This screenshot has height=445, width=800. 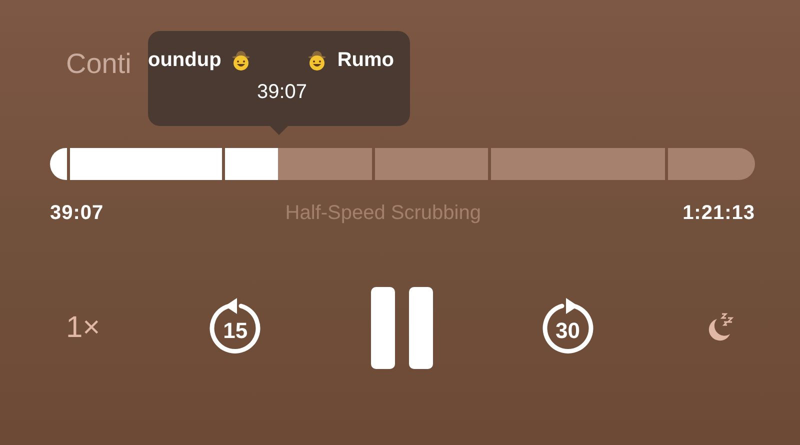 I want to click on skip-back-button: 15, so click(x=235, y=328).